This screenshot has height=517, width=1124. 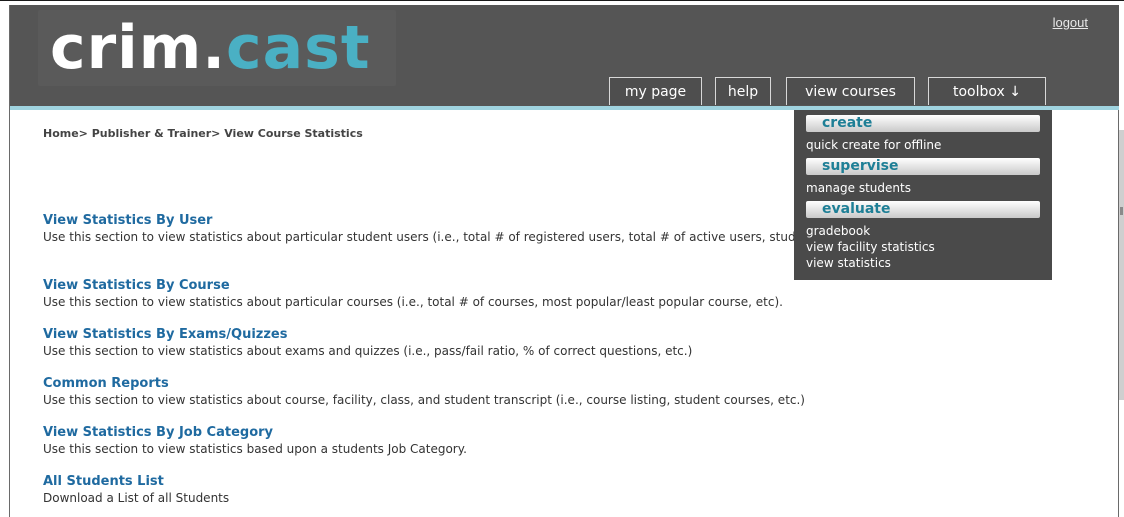 I want to click on menu-section-create: create, so click(x=923, y=123).